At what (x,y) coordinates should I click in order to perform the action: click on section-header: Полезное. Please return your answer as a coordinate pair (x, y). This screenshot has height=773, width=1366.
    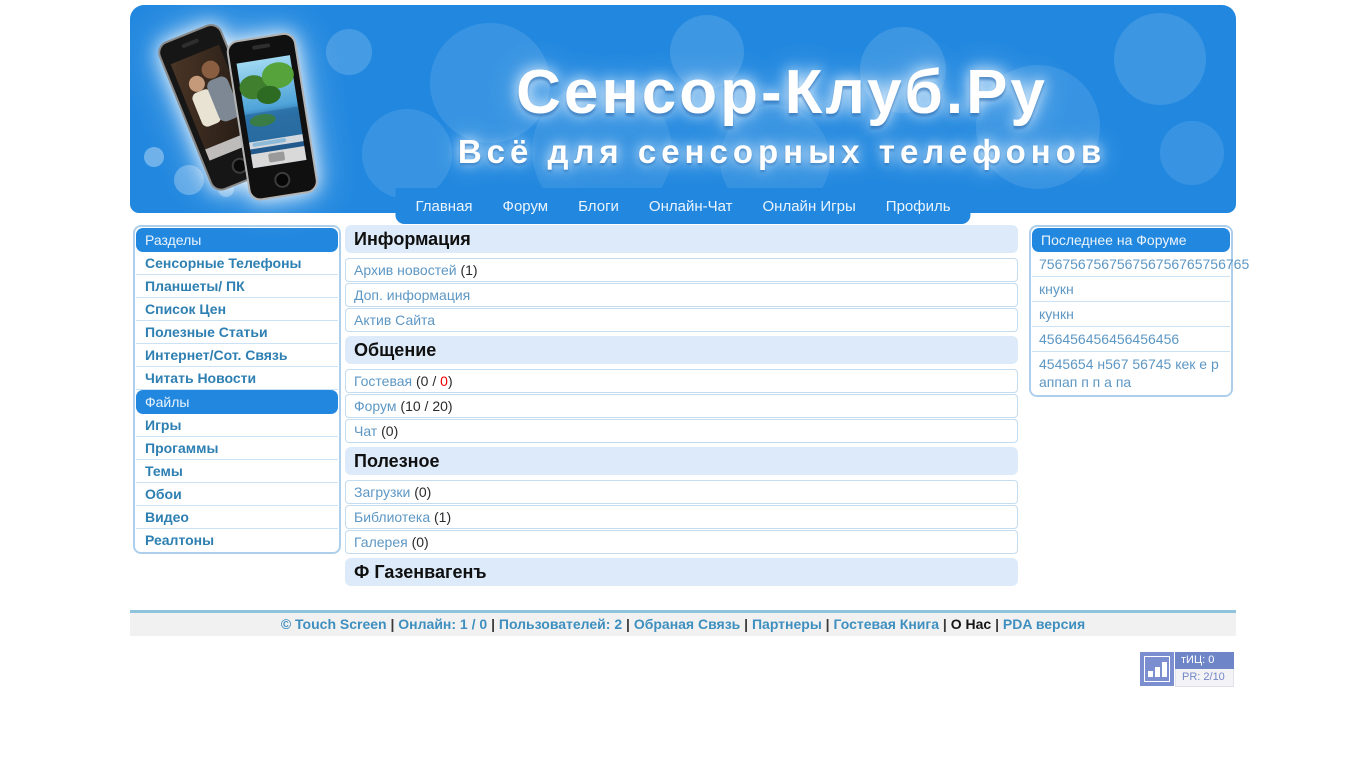
    Looking at the image, I should click on (681, 461).